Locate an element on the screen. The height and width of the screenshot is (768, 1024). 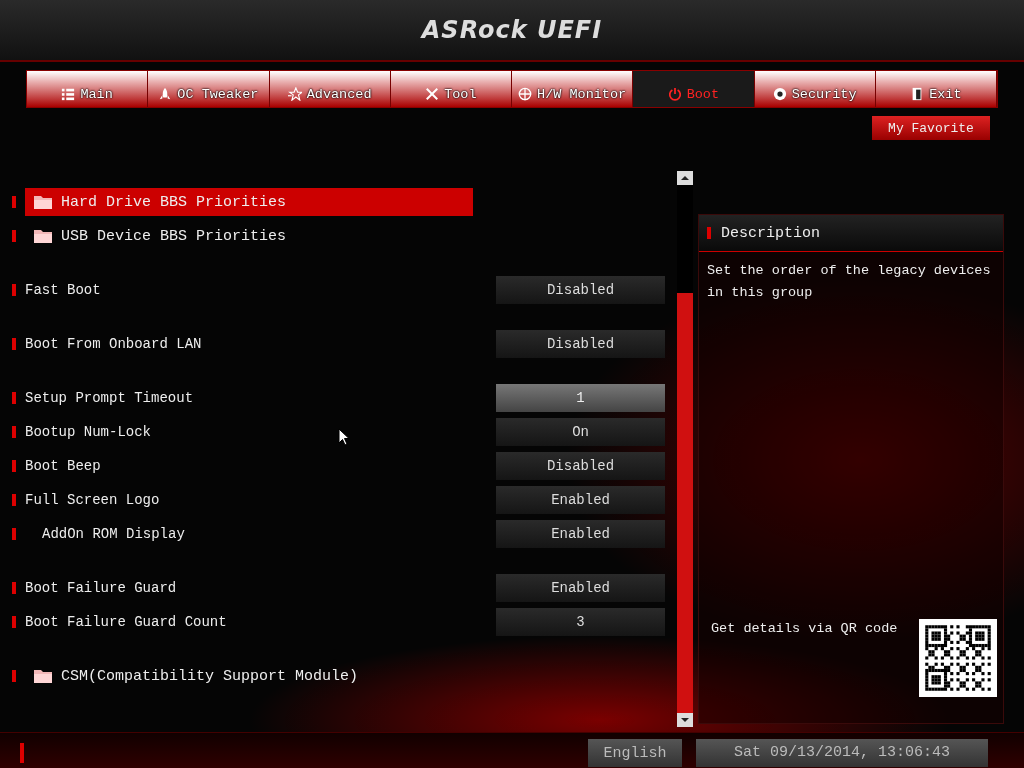
menu-tab: Main is located at coordinates (88, 89).